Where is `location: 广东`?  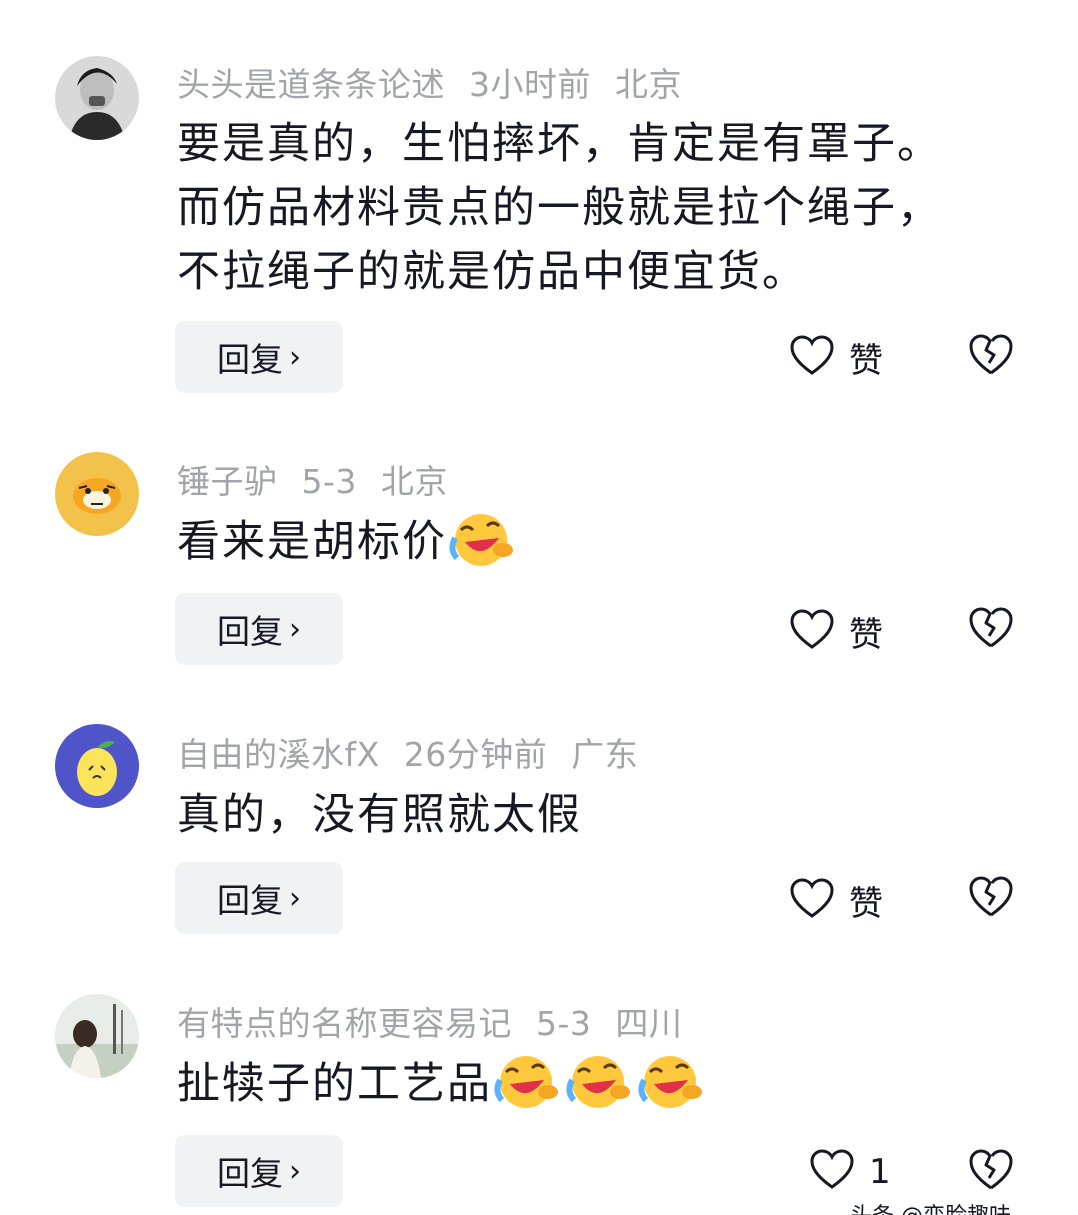
location: 广东 is located at coordinates (605, 754).